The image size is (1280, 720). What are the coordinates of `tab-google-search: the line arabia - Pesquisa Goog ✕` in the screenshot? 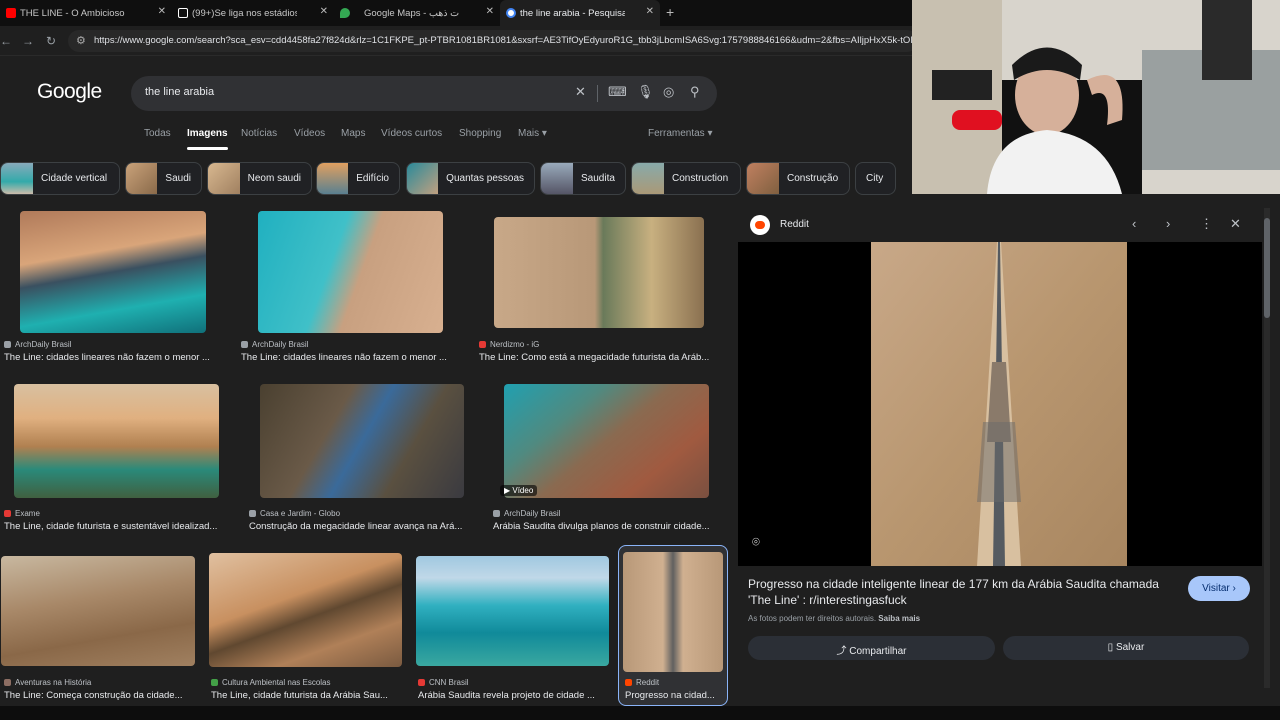 It's located at (580, 13).